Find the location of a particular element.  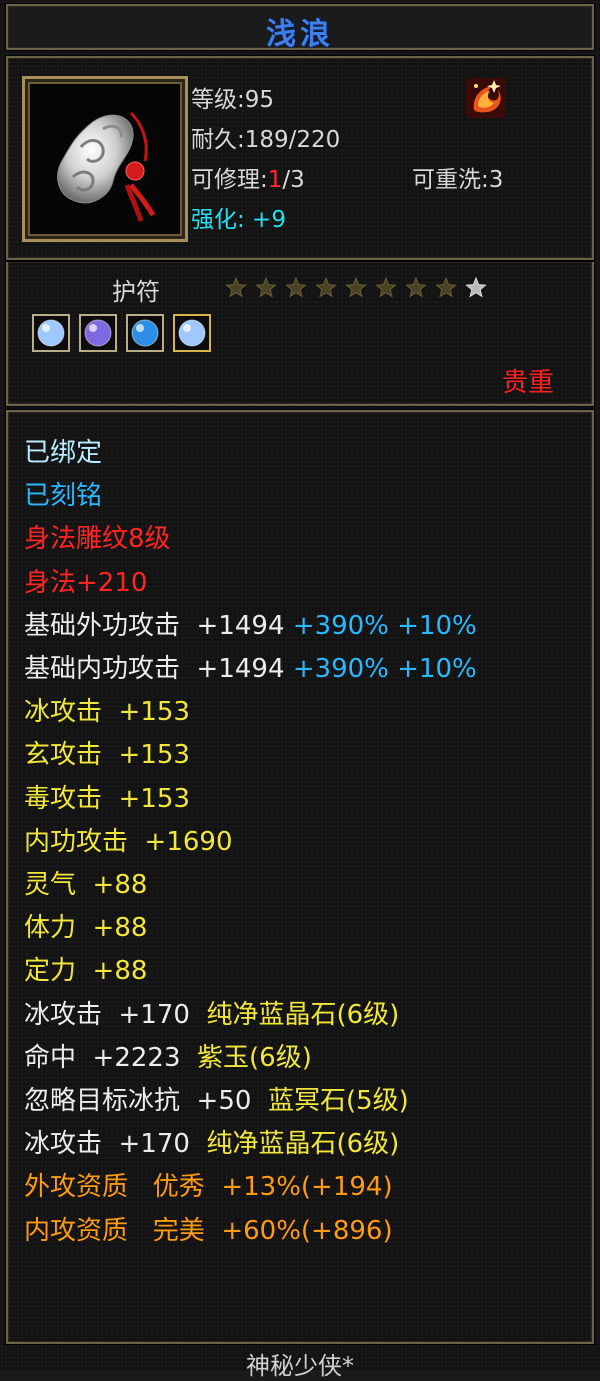

star-rating is located at coordinates (356, 288).